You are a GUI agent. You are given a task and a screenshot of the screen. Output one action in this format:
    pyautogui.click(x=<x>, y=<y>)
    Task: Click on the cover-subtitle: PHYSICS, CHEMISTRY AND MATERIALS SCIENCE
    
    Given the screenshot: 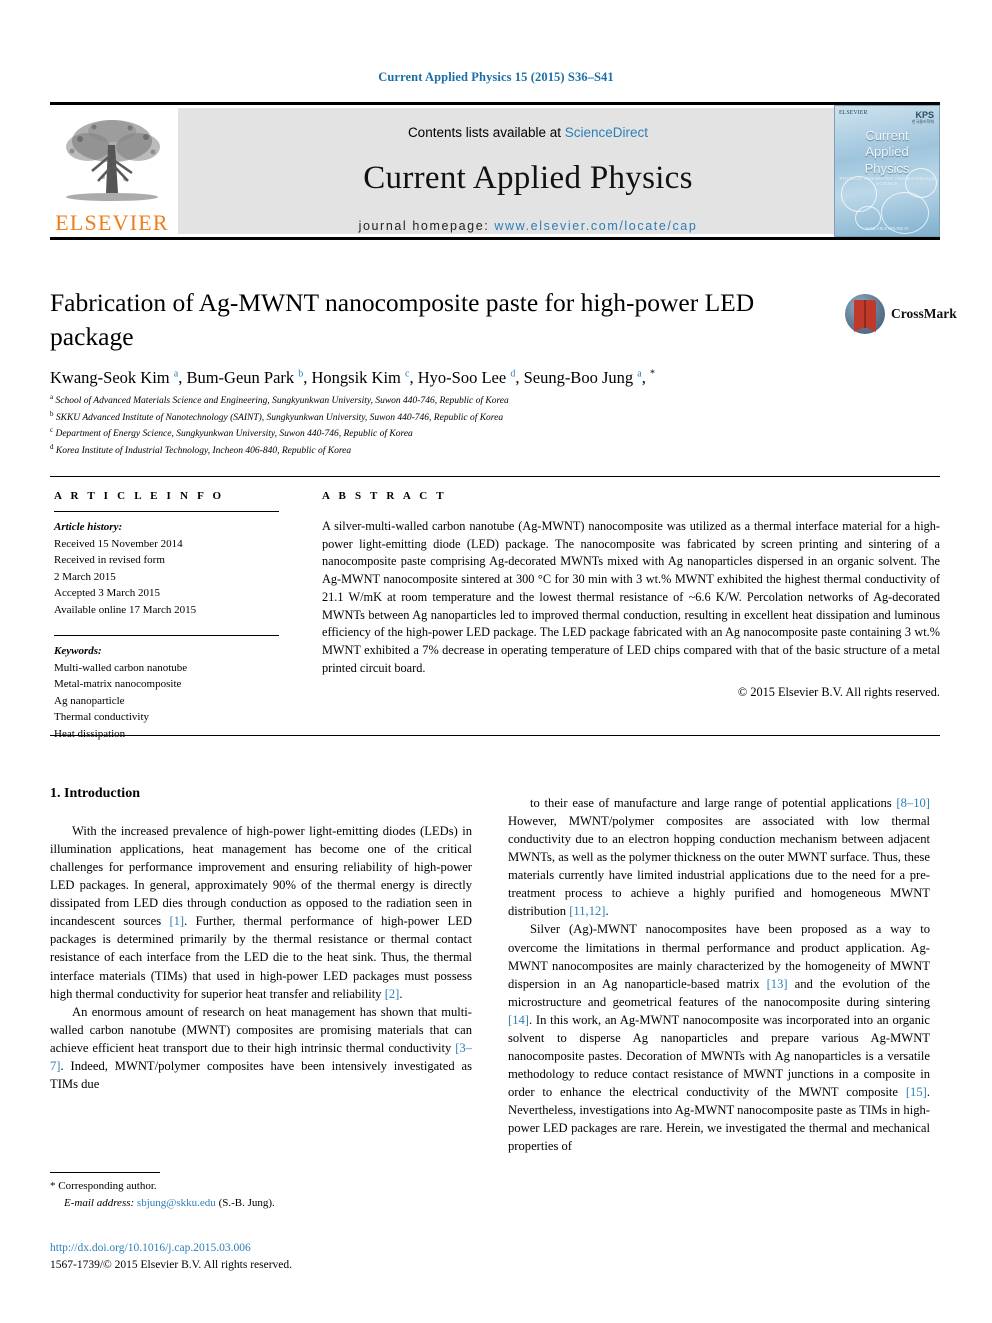 What is the action you would take?
    pyautogui.click(x=887, y=181)
    